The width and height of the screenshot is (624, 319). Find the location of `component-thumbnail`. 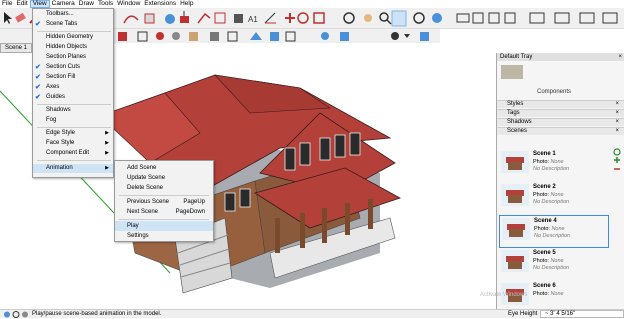

component-thumbnail is located at coordinates (512, 72).